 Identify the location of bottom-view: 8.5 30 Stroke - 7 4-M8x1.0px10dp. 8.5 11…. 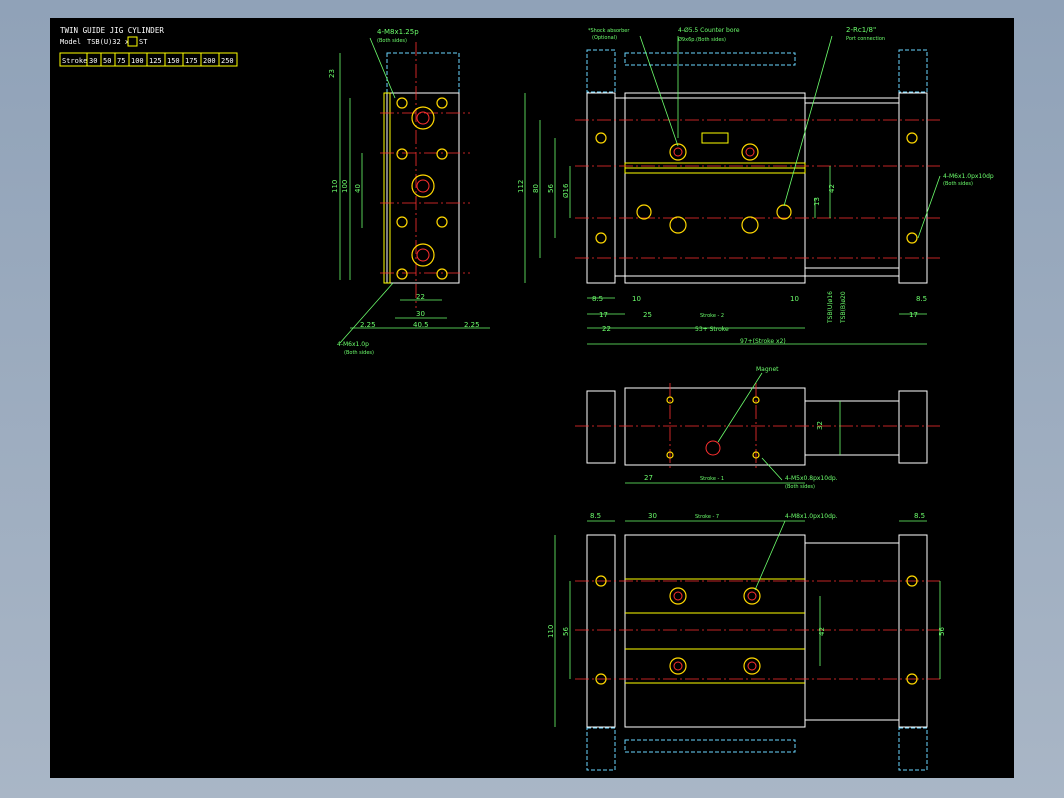
(746, 641).